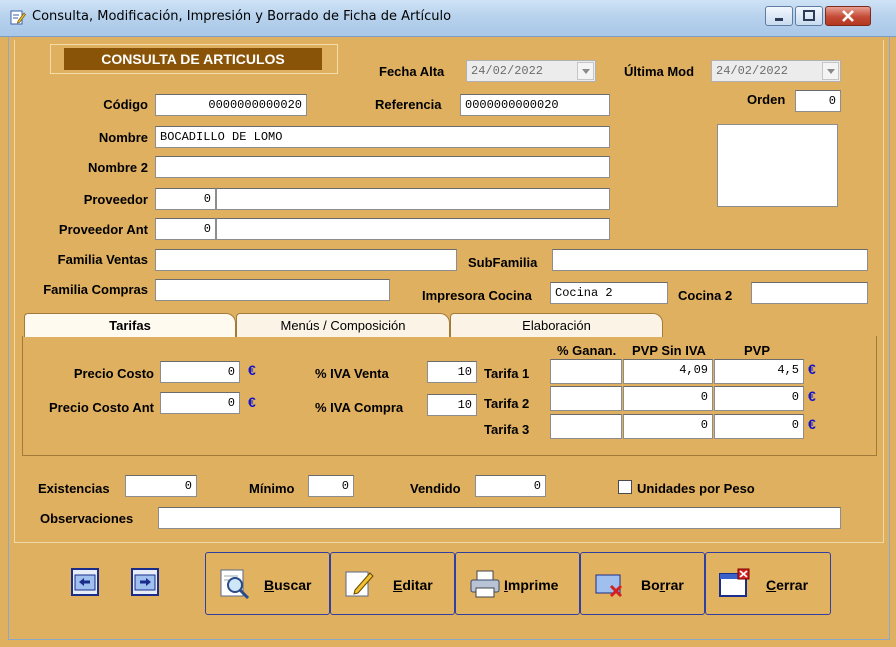 The height and width of the screenshot is (647, 896). Describe the element at coordinates (272, 290) in the screenshot. I see `familia-compras-input` at that location.